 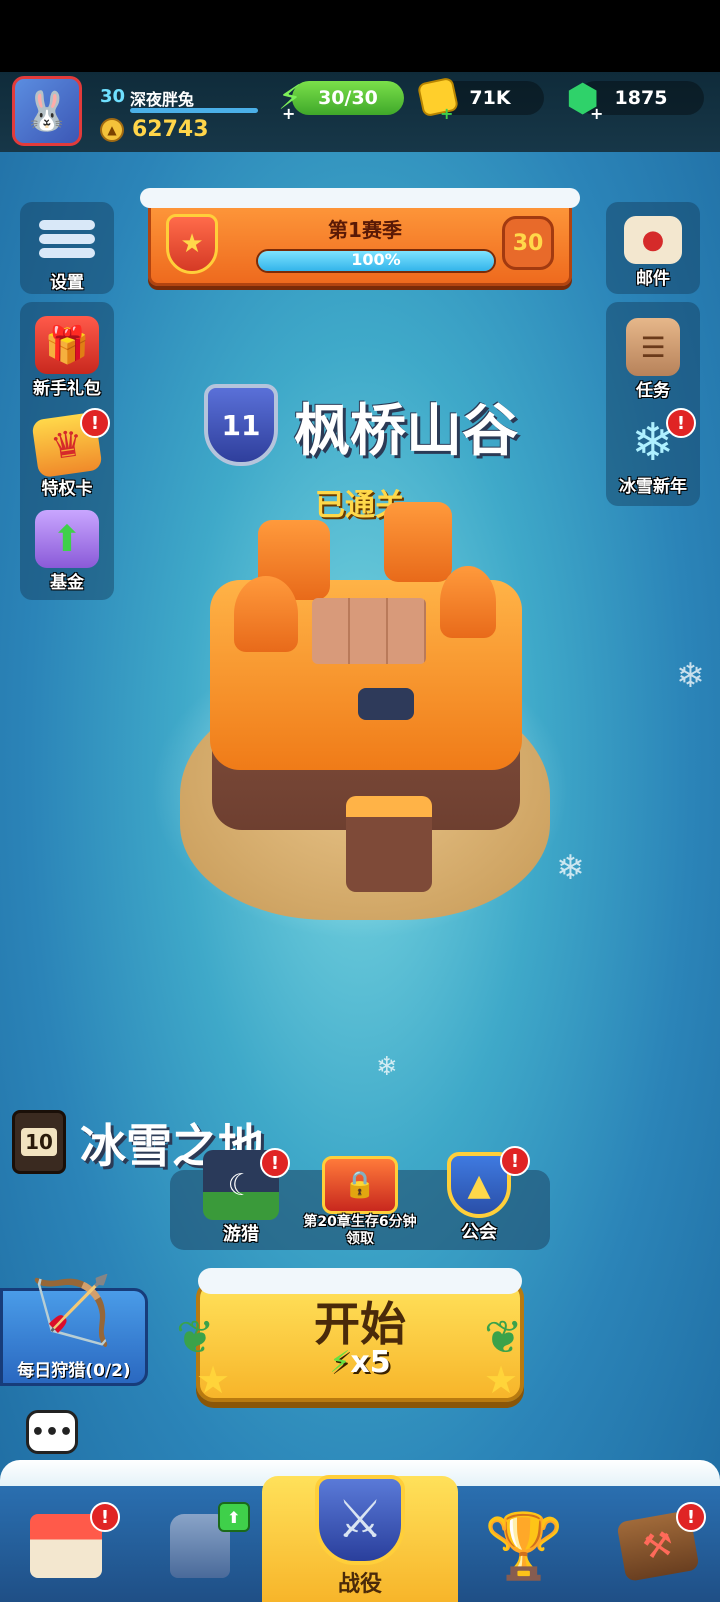 I want to click on chapter-reward-button: 🔒 第20章生存6分钟领取, so click(x=360, y=1202).